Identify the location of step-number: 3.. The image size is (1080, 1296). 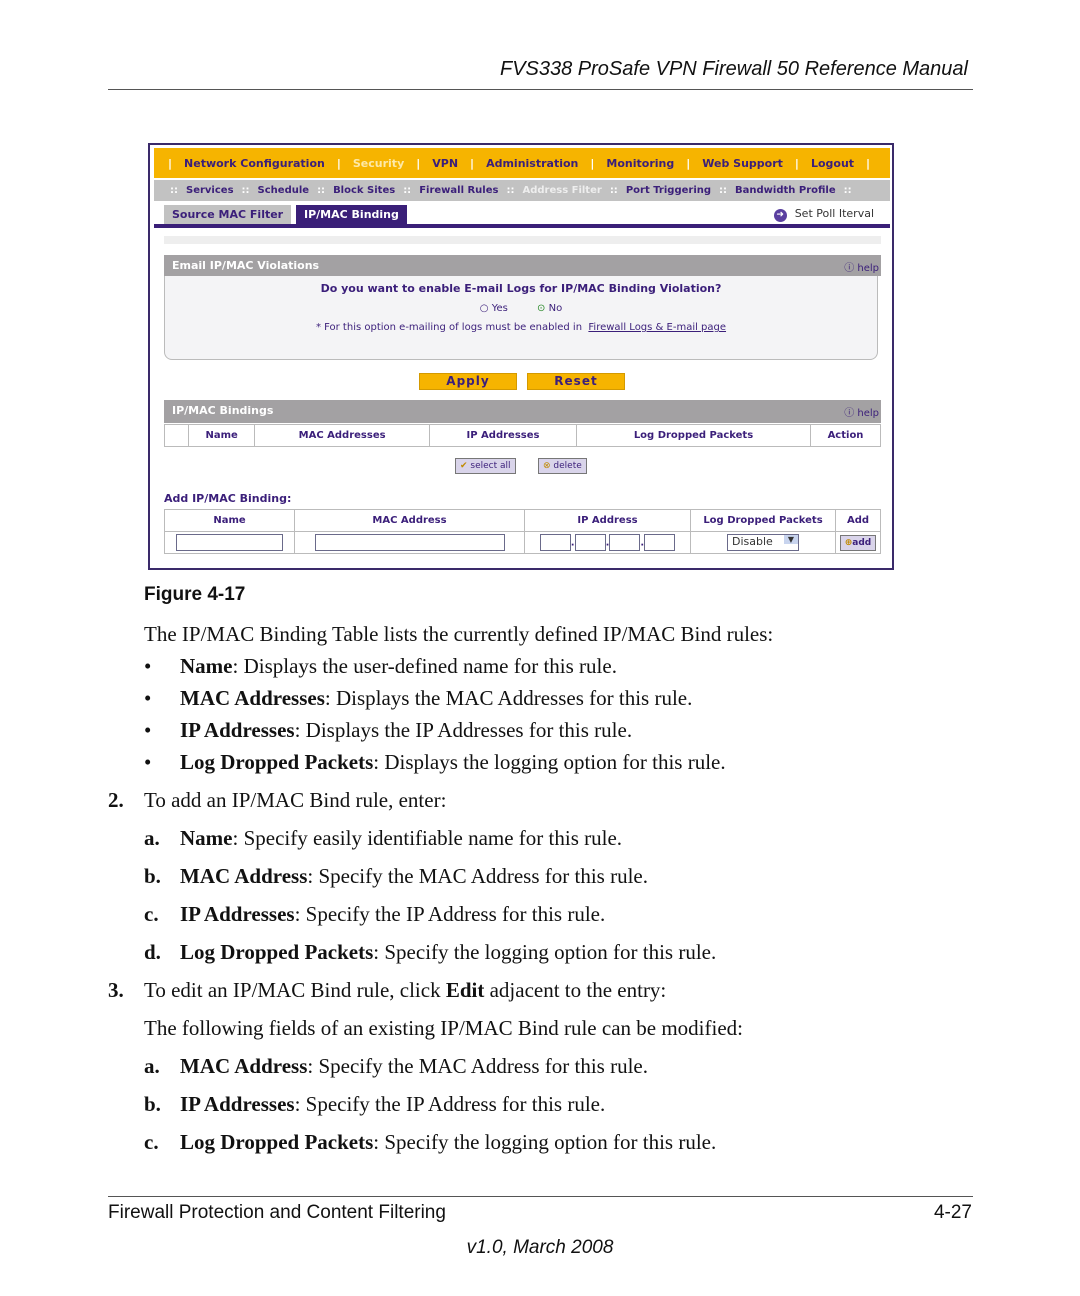
(116, 990).